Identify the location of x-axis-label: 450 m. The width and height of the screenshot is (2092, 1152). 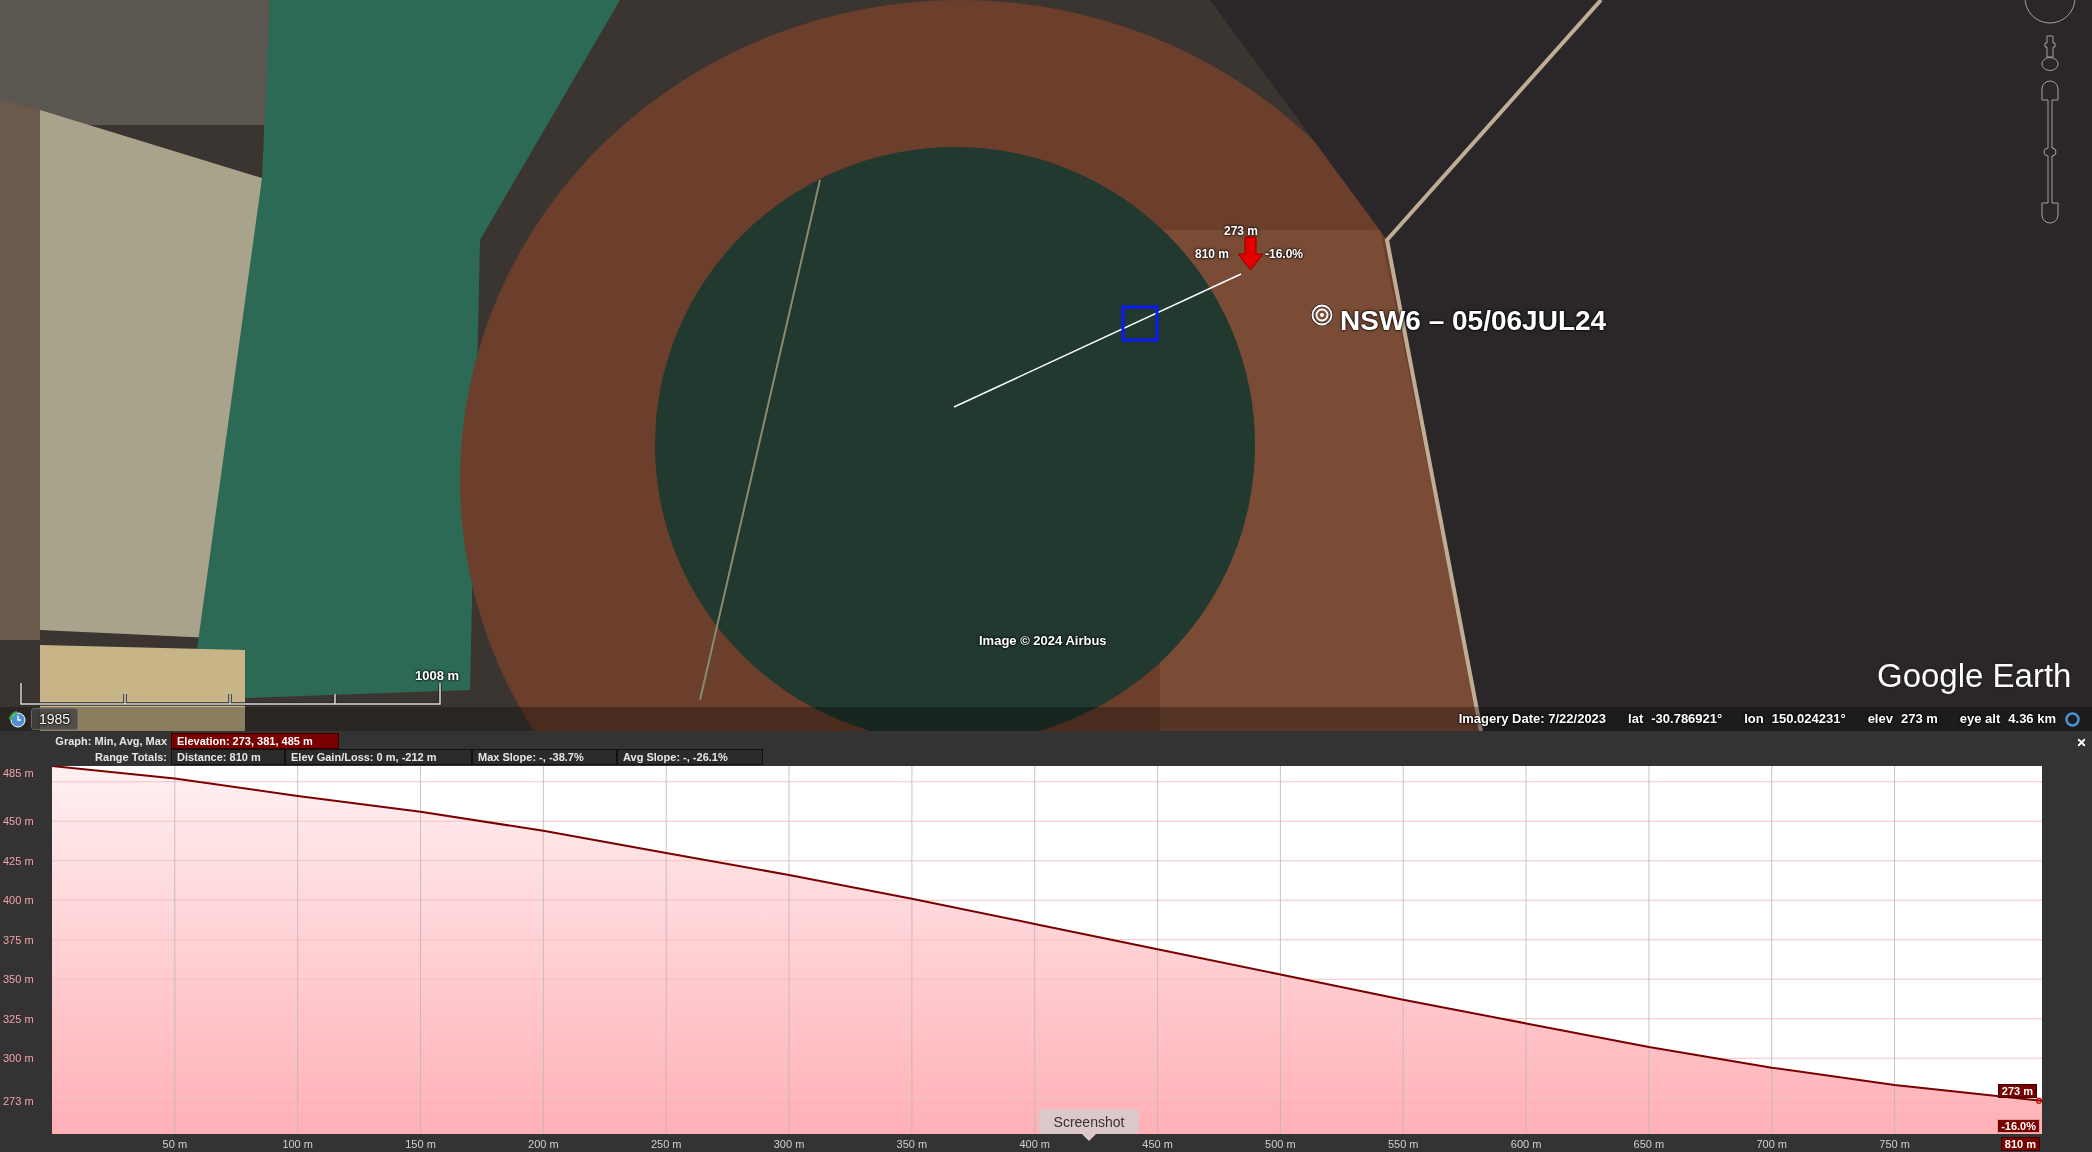
(1157, 1144).